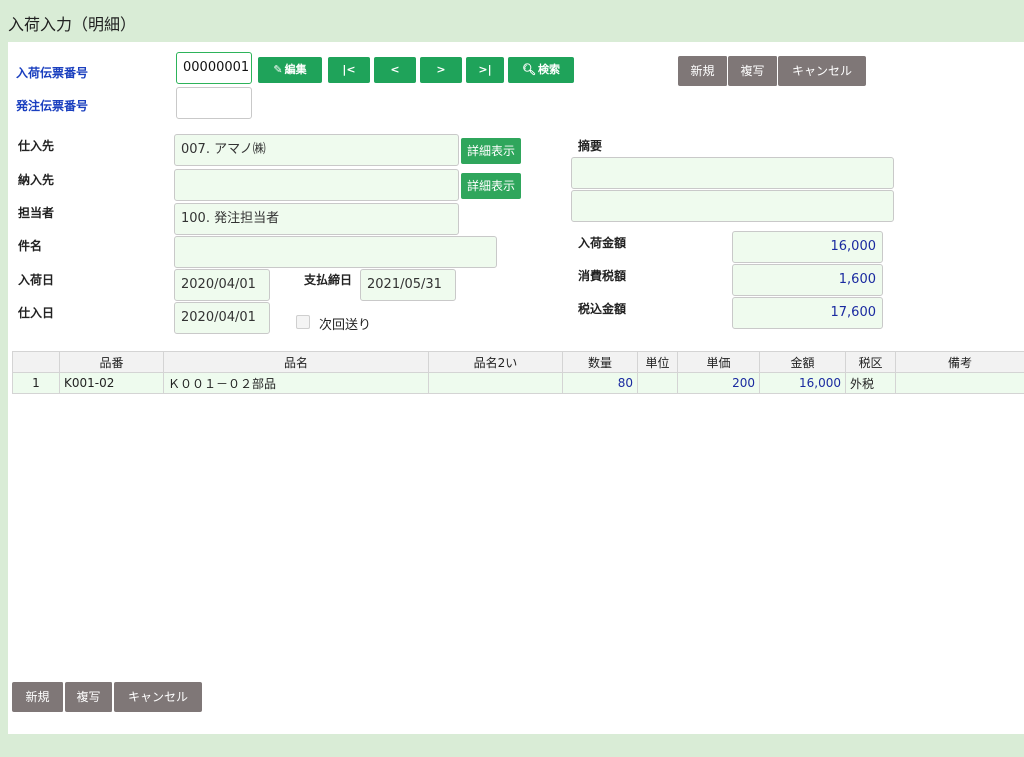  I want to click on table-row: 1 K001-02 Ｋ００１－０２部品 80 200 16,000 外税, so click(518, 383).